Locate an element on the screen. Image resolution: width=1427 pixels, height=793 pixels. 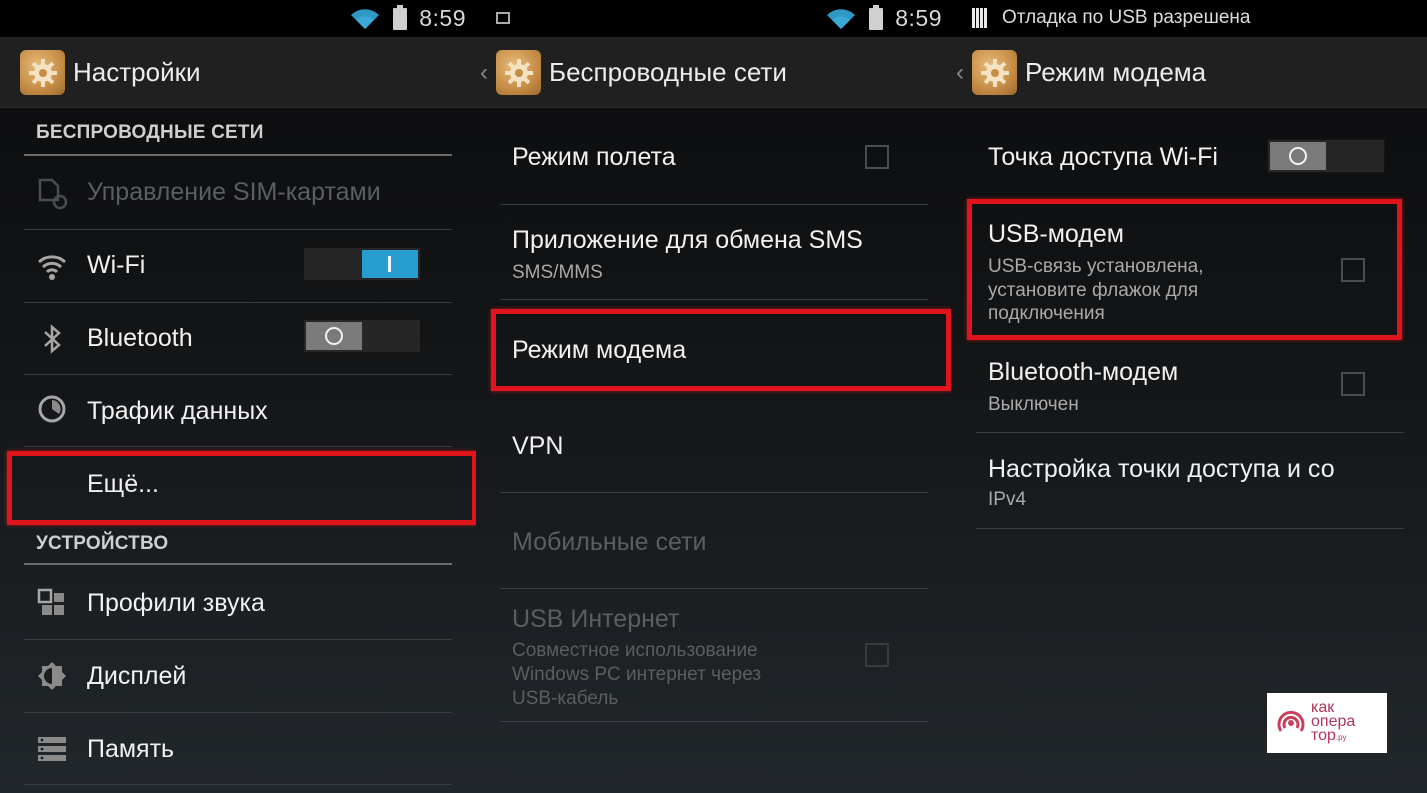
wifi-toggle is located at coordinates (362, 264).